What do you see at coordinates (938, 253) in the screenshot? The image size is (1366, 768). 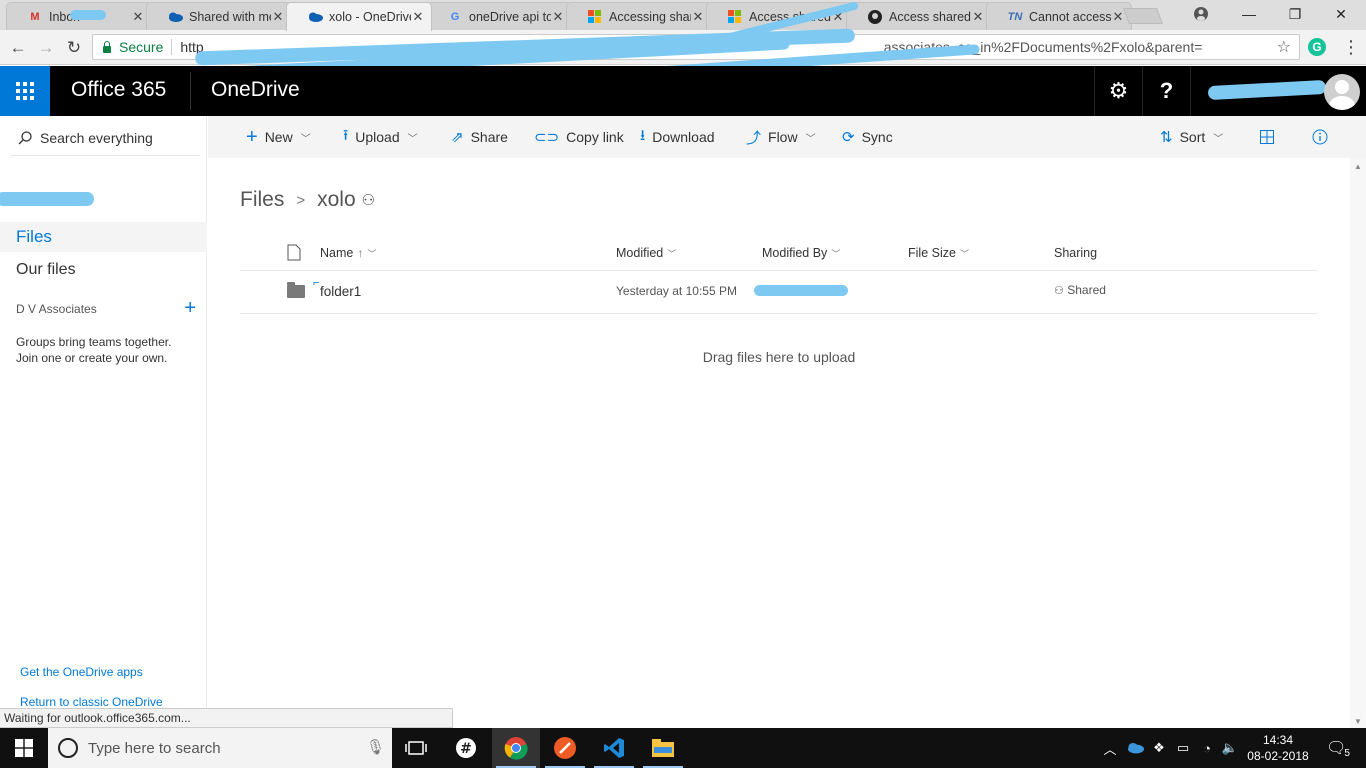 I see `column-header-file-size: File Size ﹀` at bounding box center [938, 253].